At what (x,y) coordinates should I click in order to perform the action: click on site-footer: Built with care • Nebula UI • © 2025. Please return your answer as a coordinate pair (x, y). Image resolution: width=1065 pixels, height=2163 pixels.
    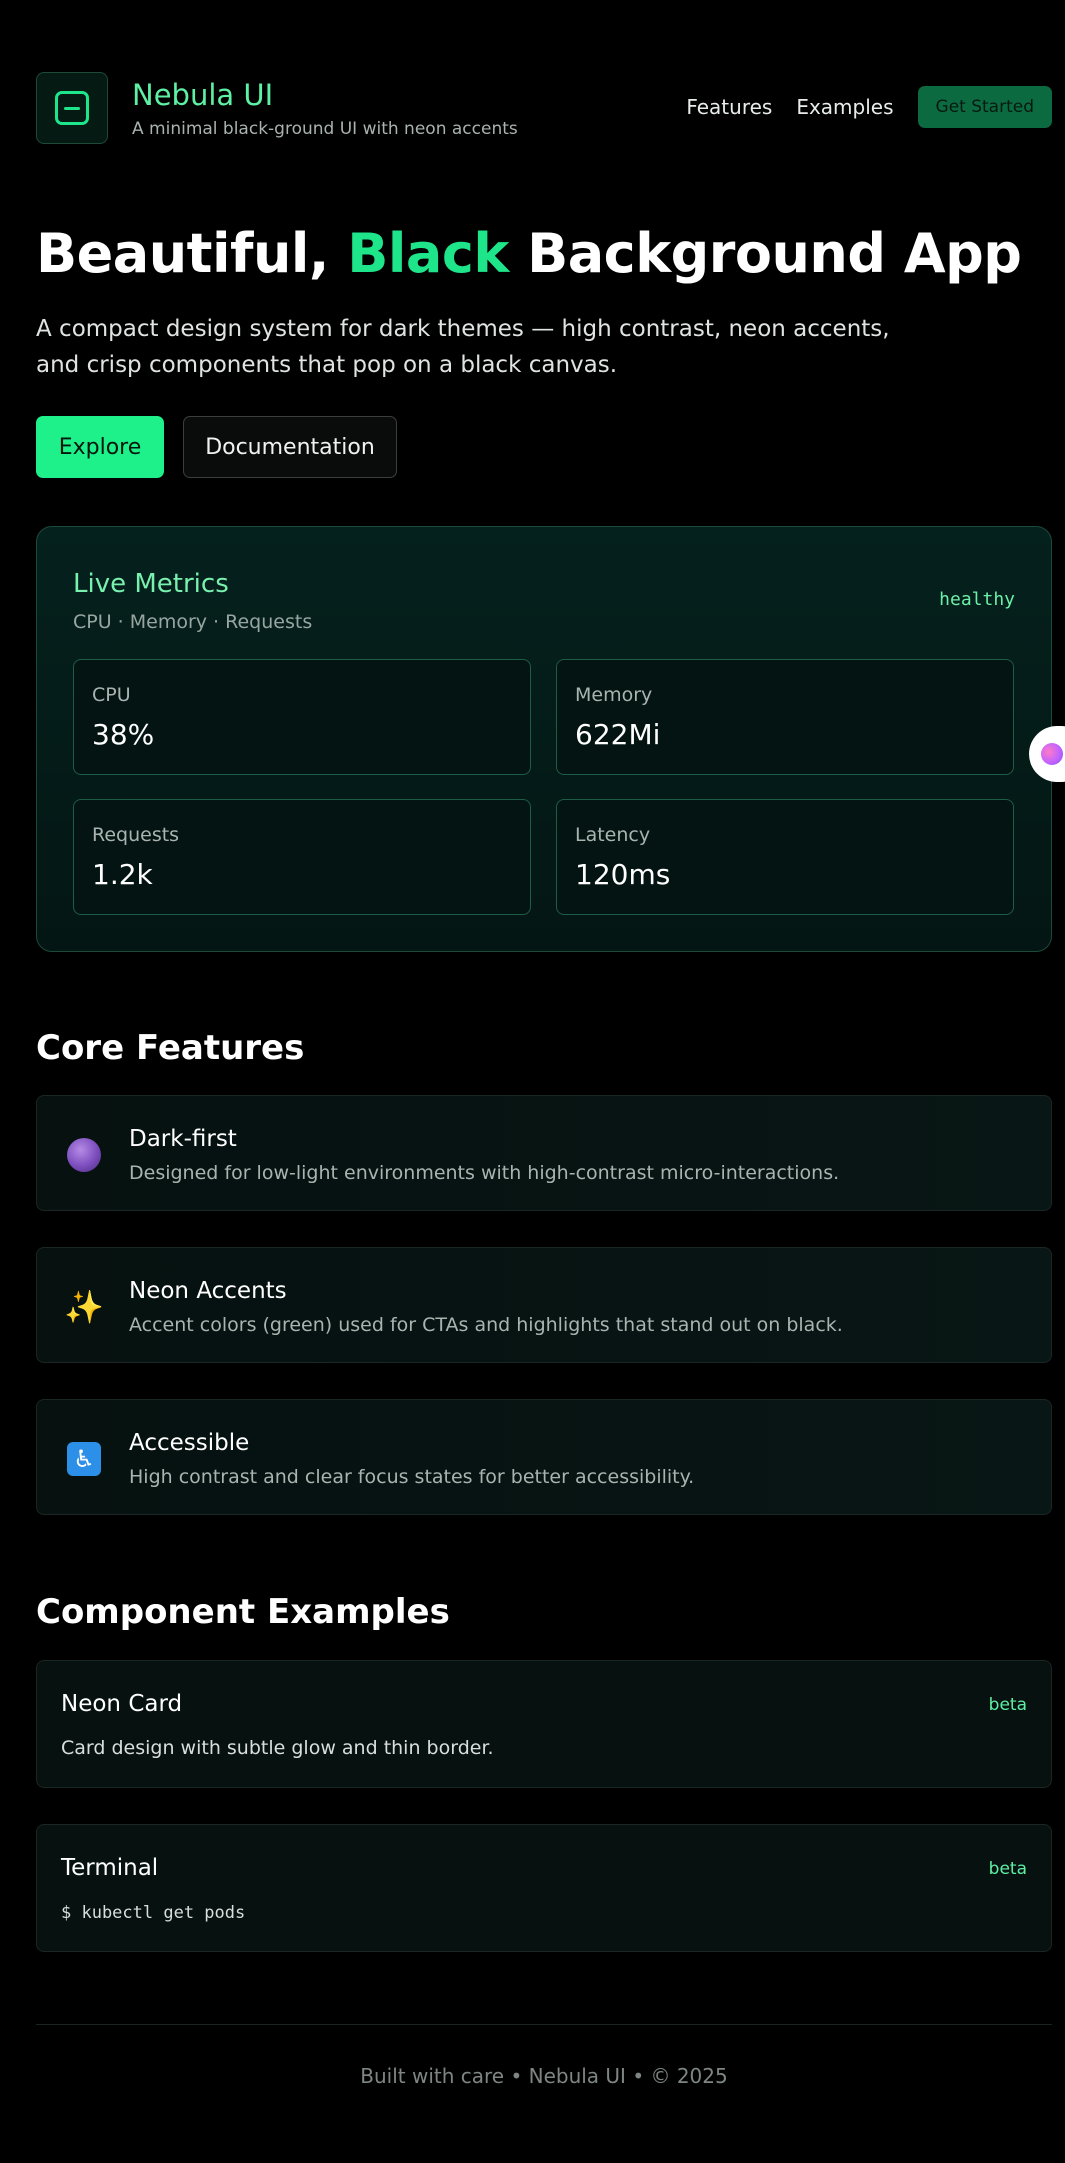
    Looking at the image, I should click on (544, 2076).